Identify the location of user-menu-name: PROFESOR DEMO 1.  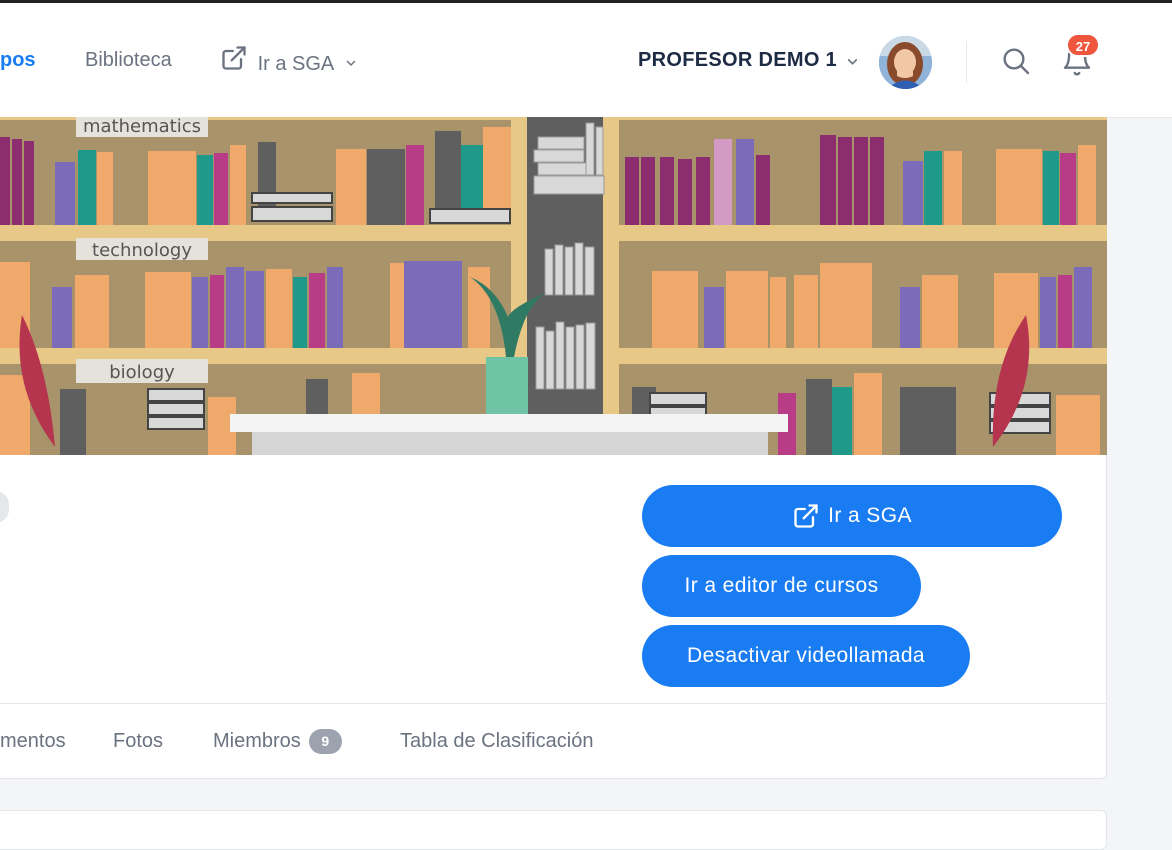
(737, 60).